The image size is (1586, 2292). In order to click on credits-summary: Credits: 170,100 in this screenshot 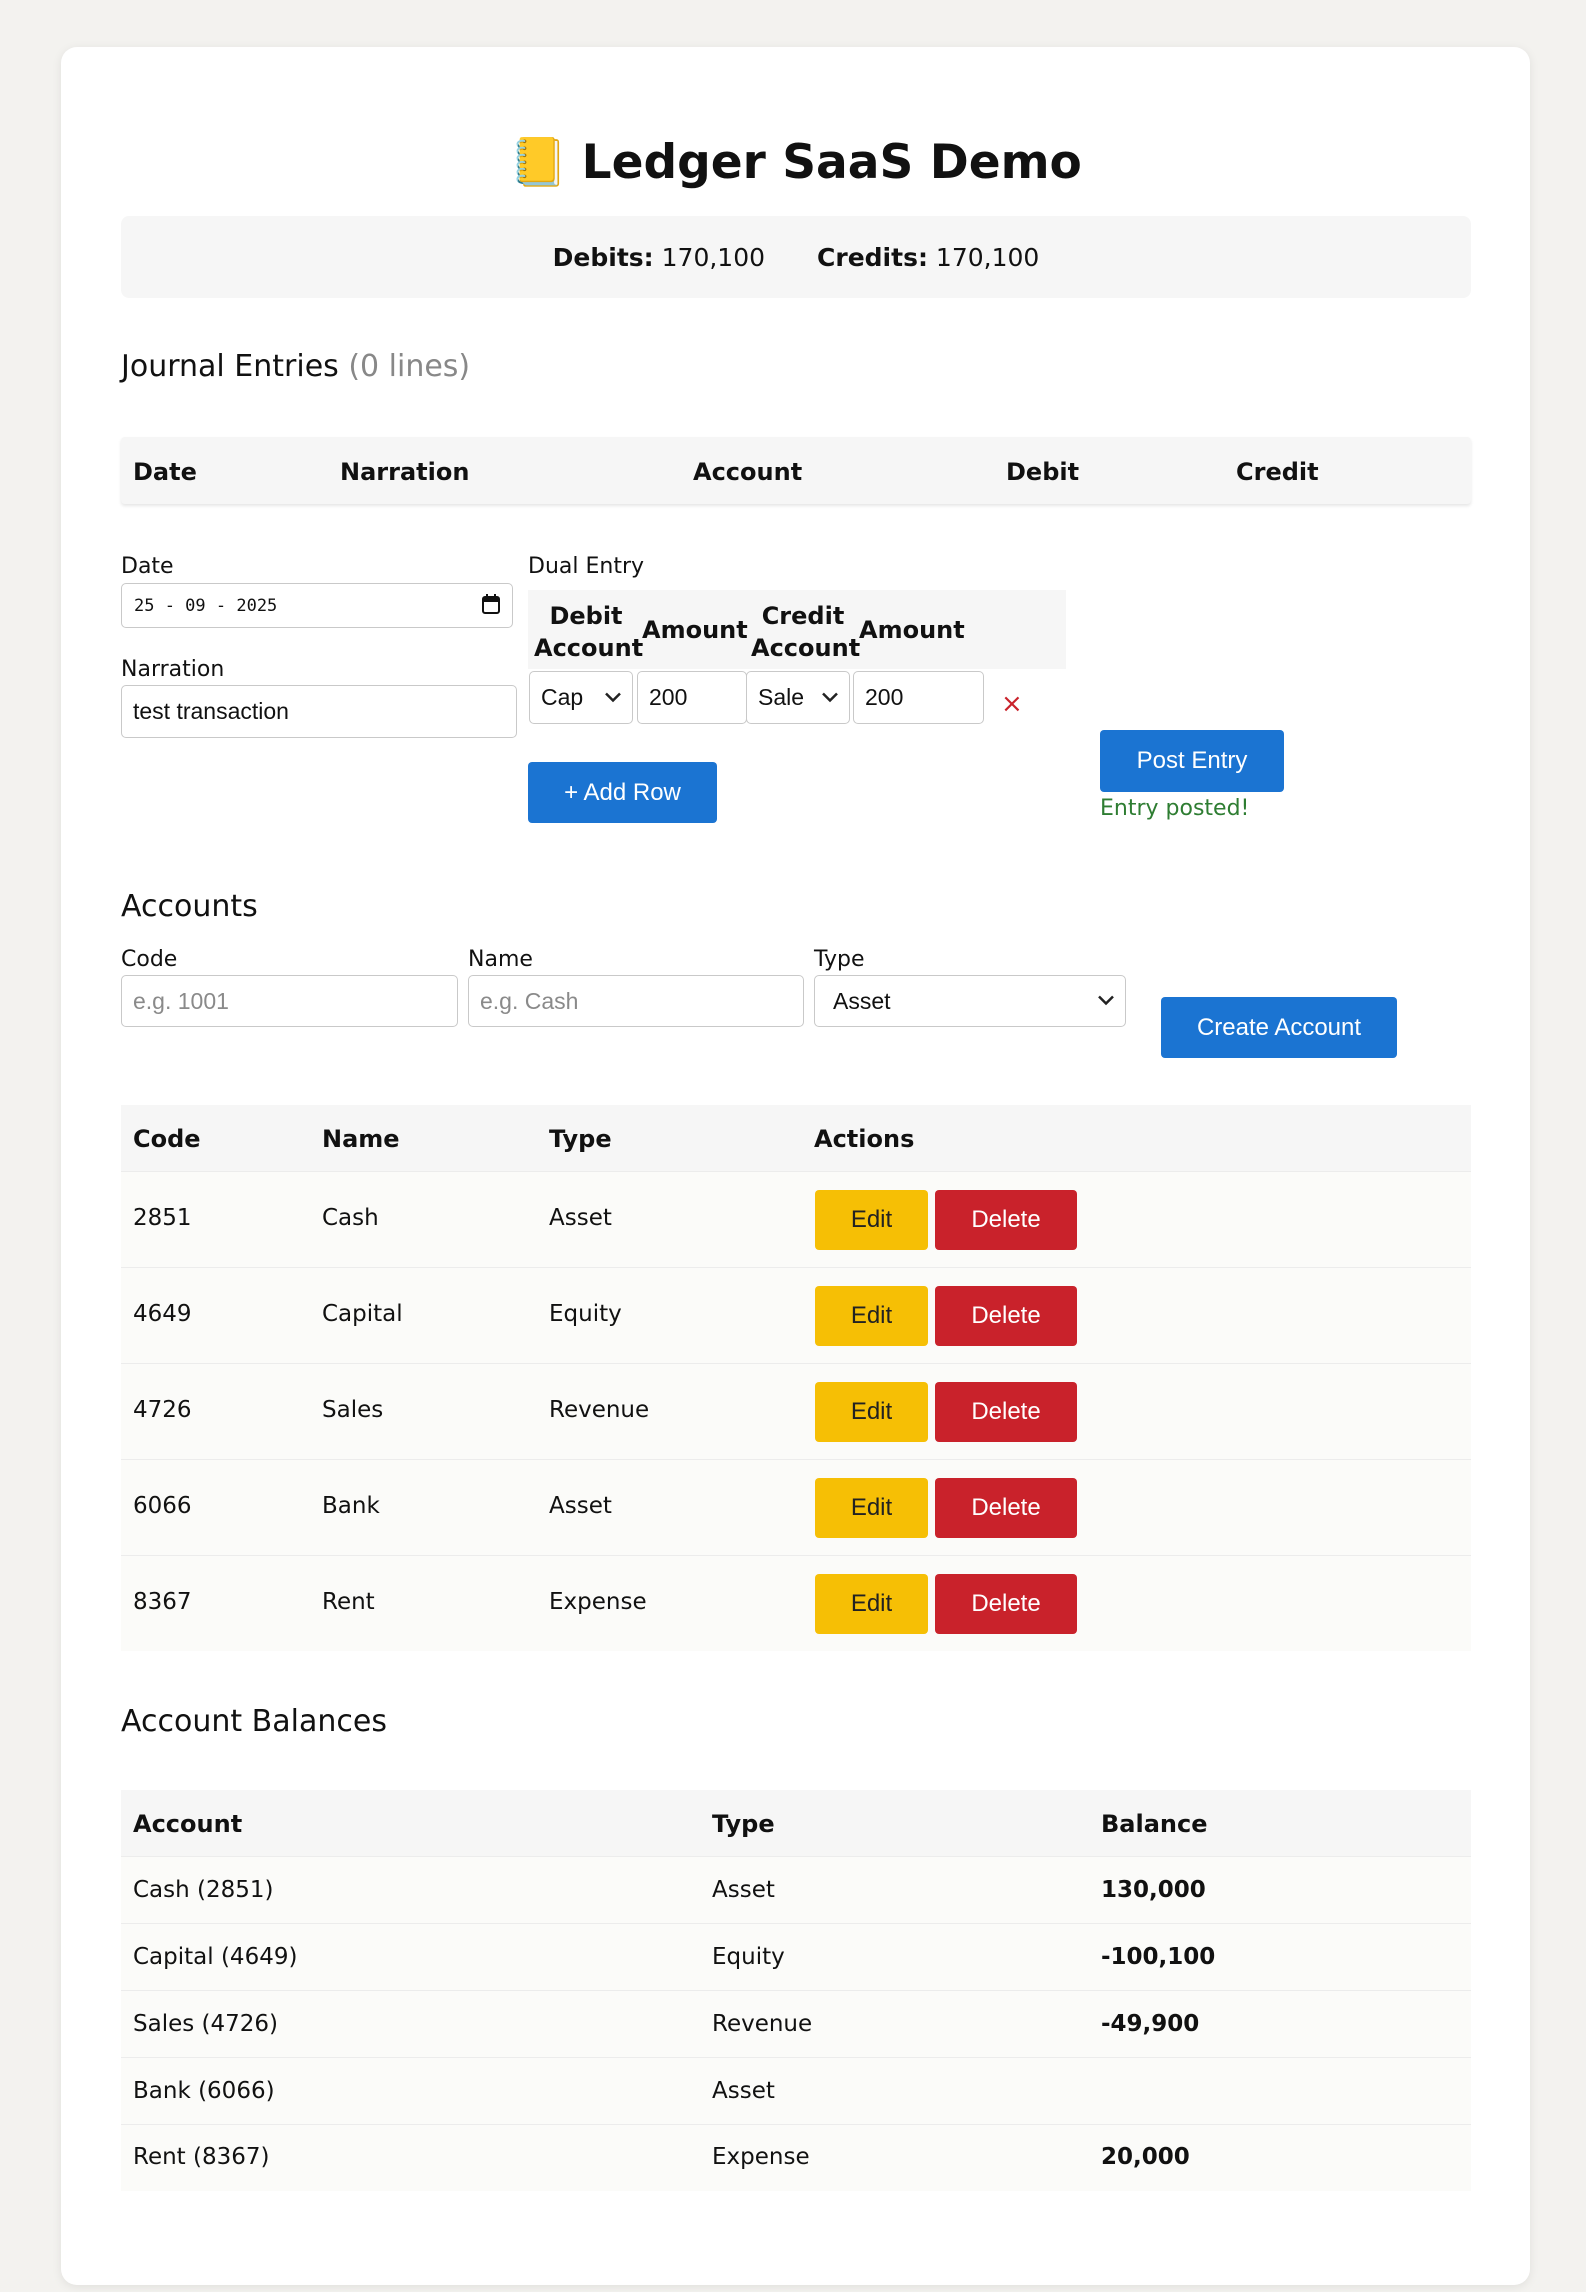, I will do `click(928, 257)`.